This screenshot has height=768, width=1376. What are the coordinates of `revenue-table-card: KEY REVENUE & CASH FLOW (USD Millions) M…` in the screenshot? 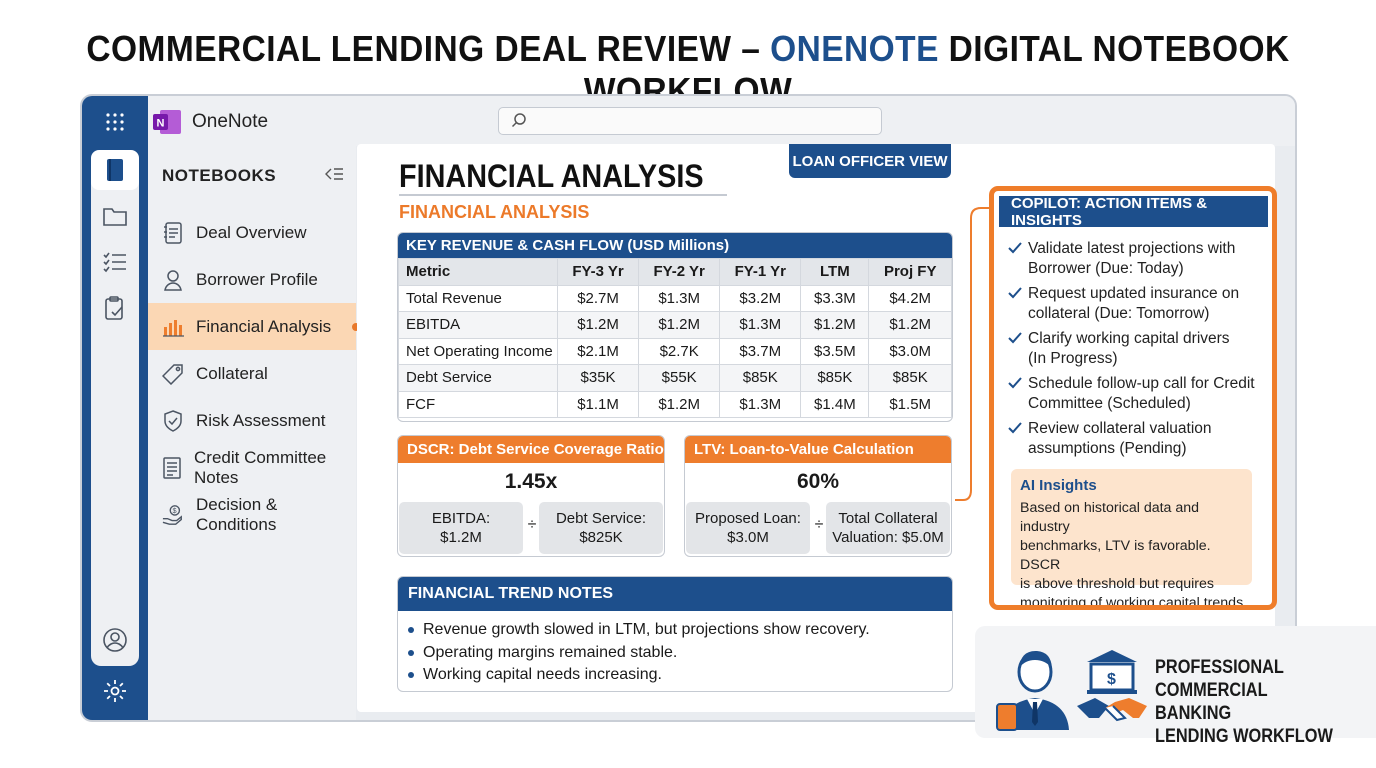 It's located at (675, 327).